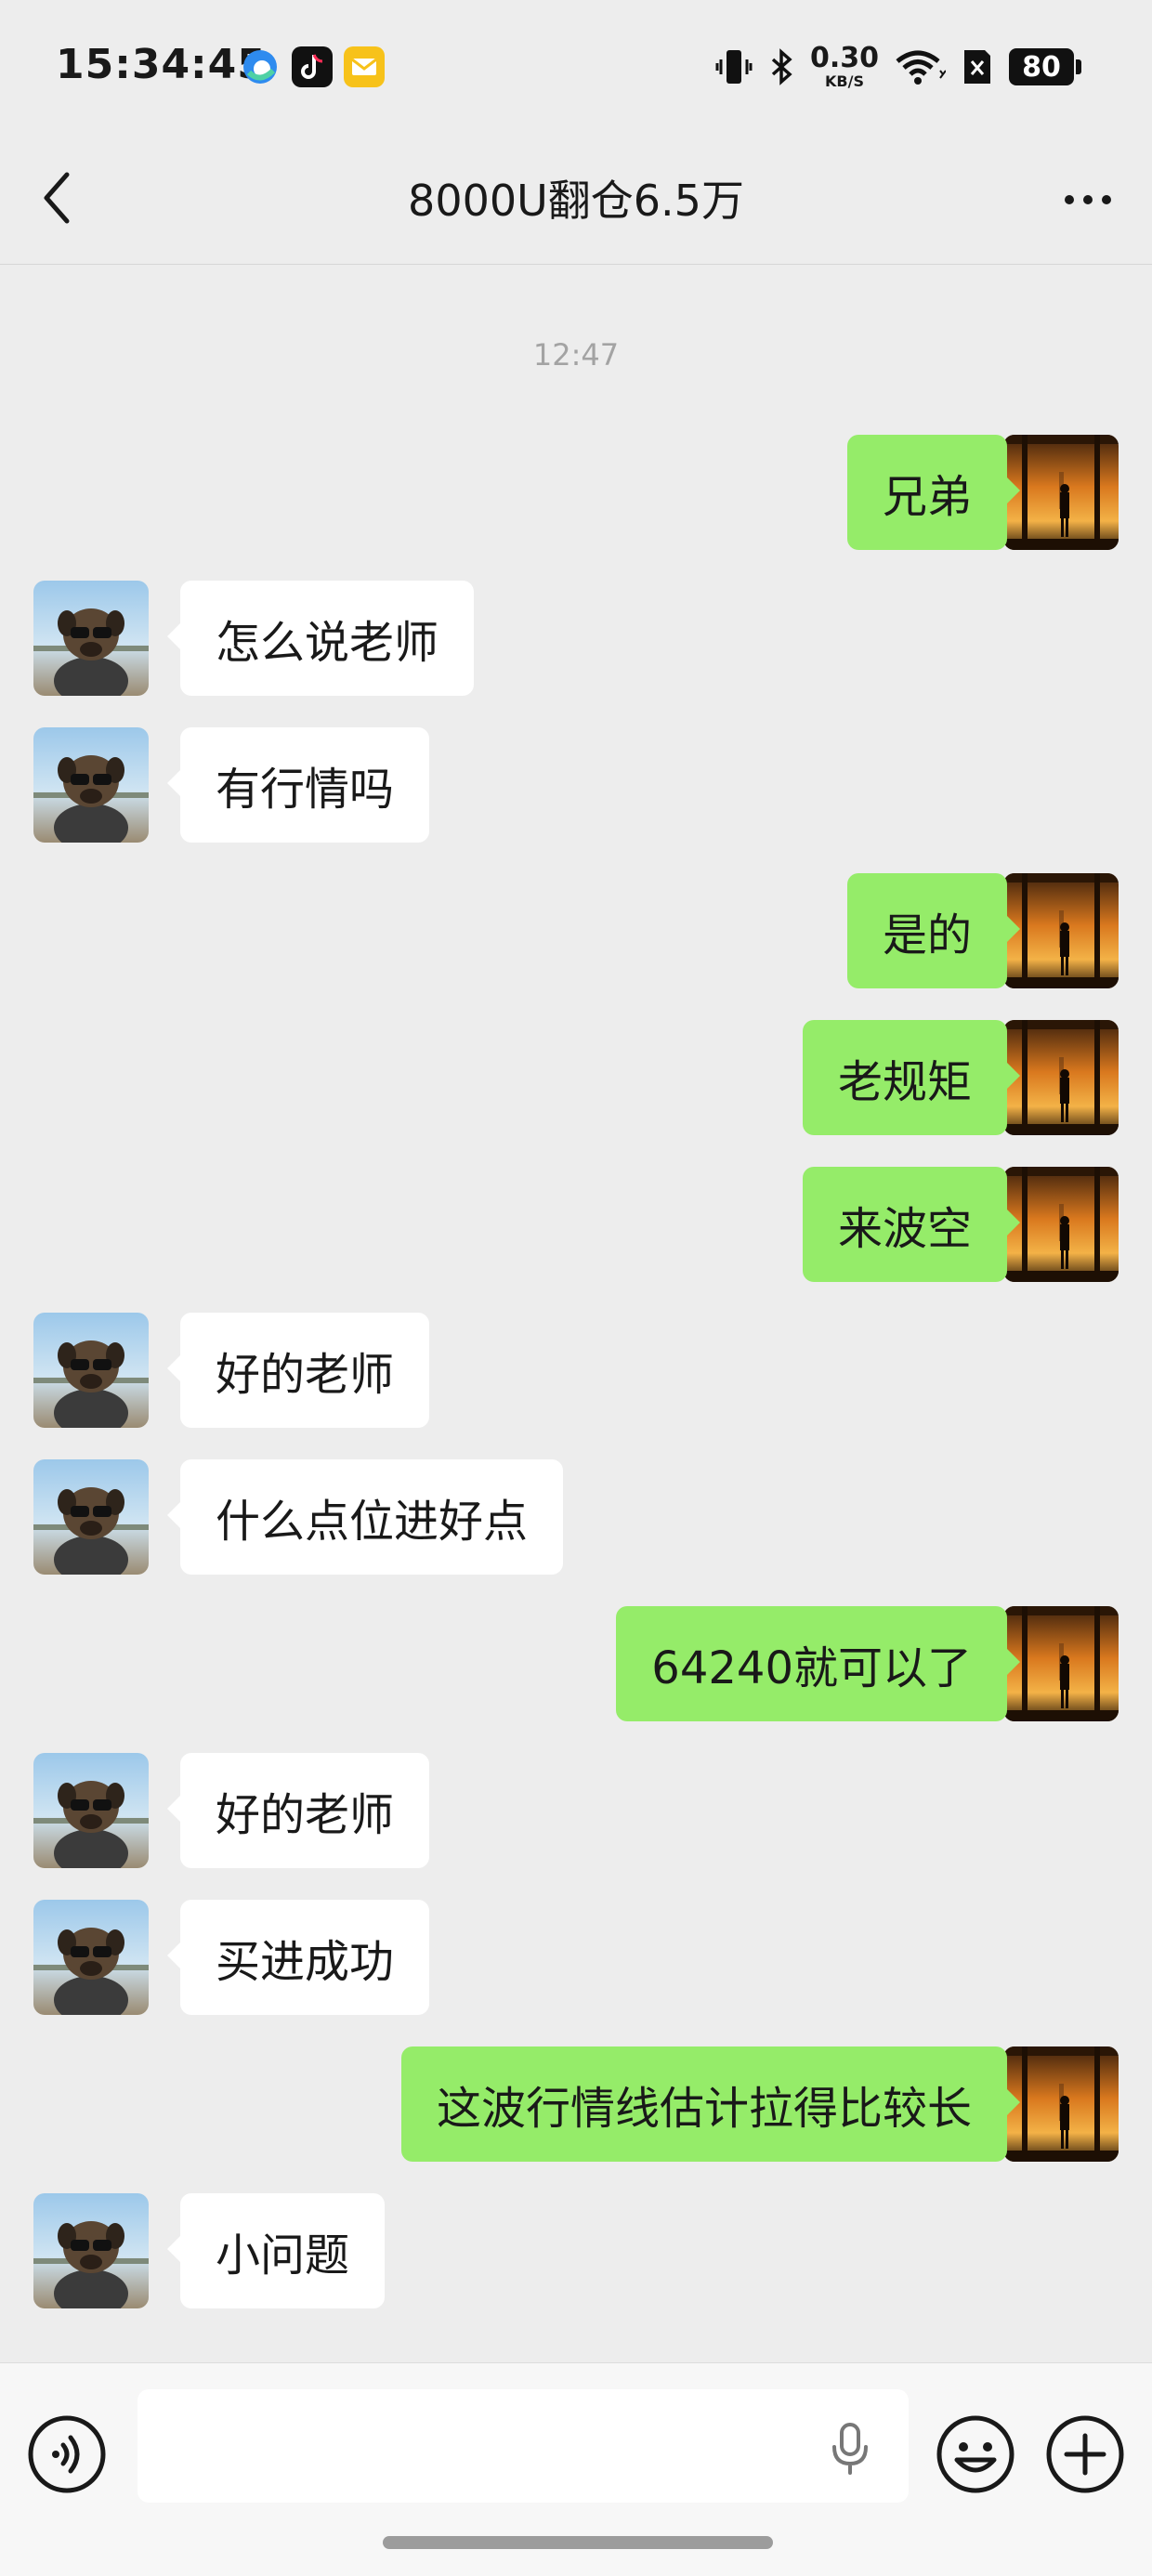 This screenshot has height=2576, width=1152. Describe the element at coordinates (298, 1957) in the screenshot. I see `incoming-message-bubble: 买进成功` at that location.